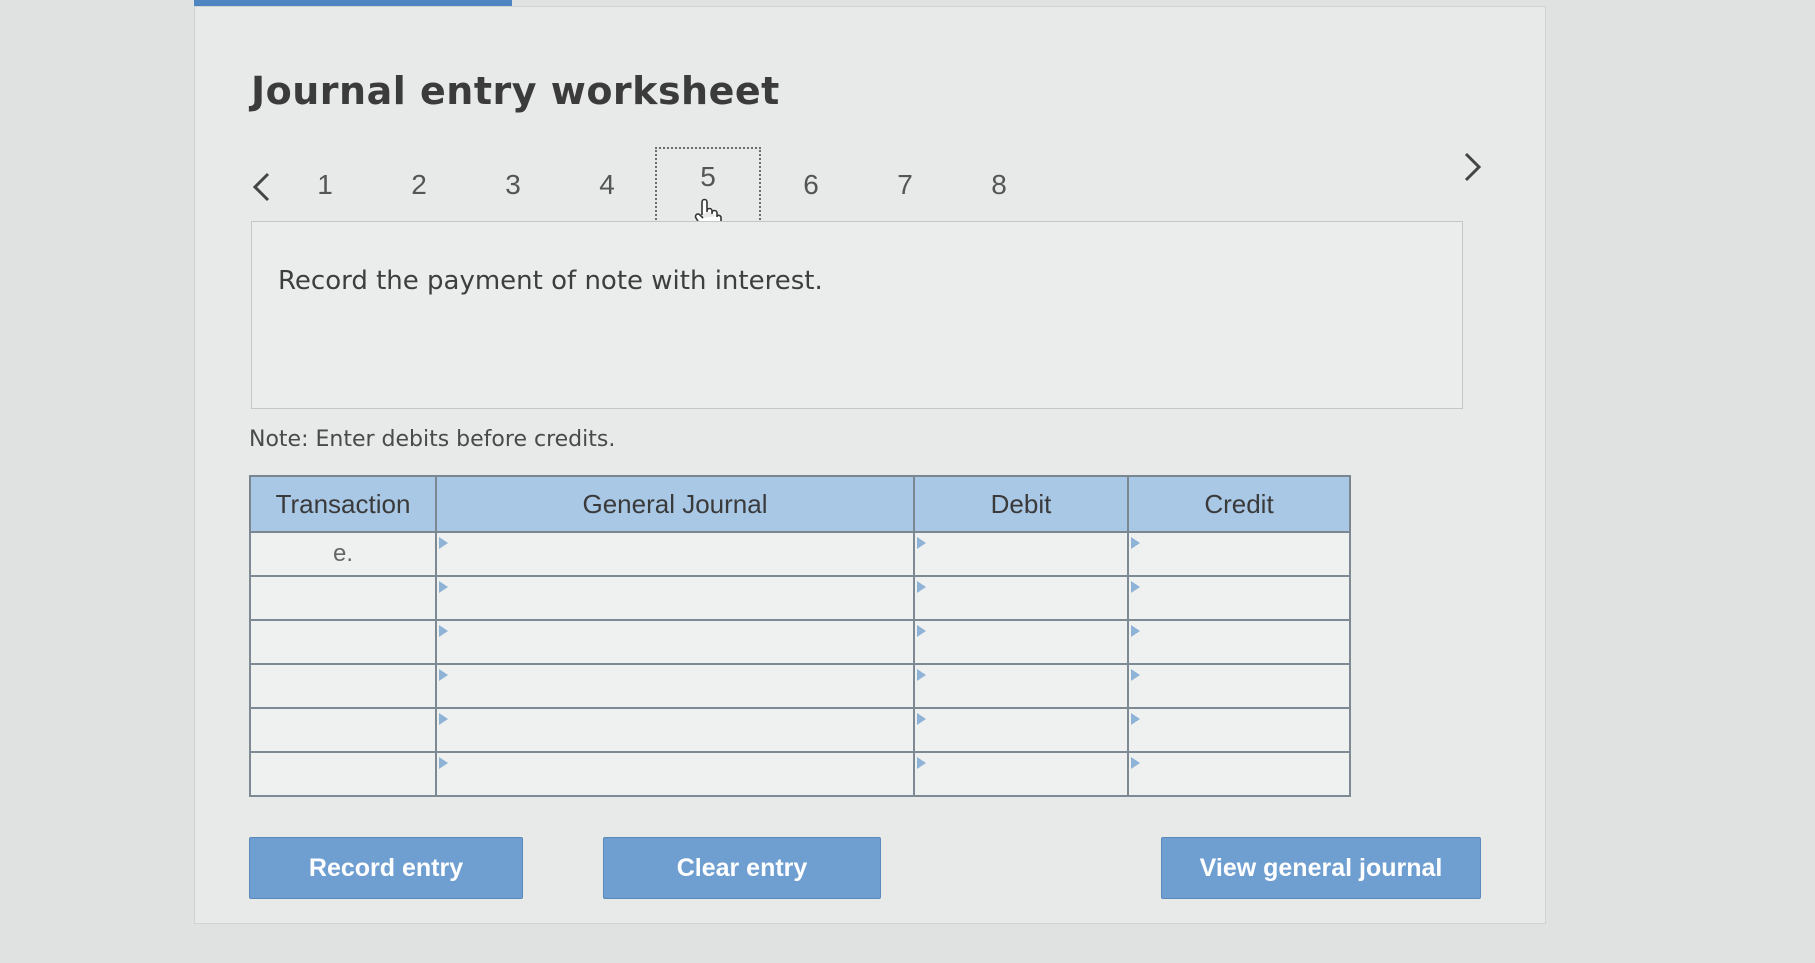 This screenshot has width=1815, height=963. I want to click on column-header-transaction: Transaction, so click(343, 504).